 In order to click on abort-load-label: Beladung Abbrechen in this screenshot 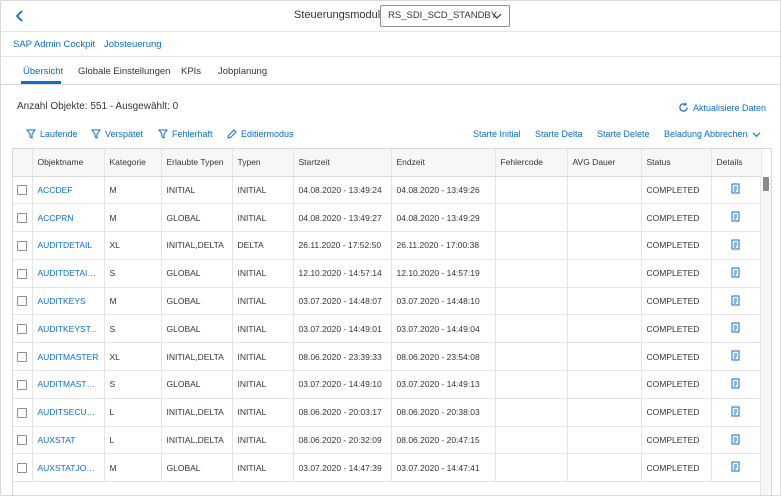, I will do `click(706, 134)`.